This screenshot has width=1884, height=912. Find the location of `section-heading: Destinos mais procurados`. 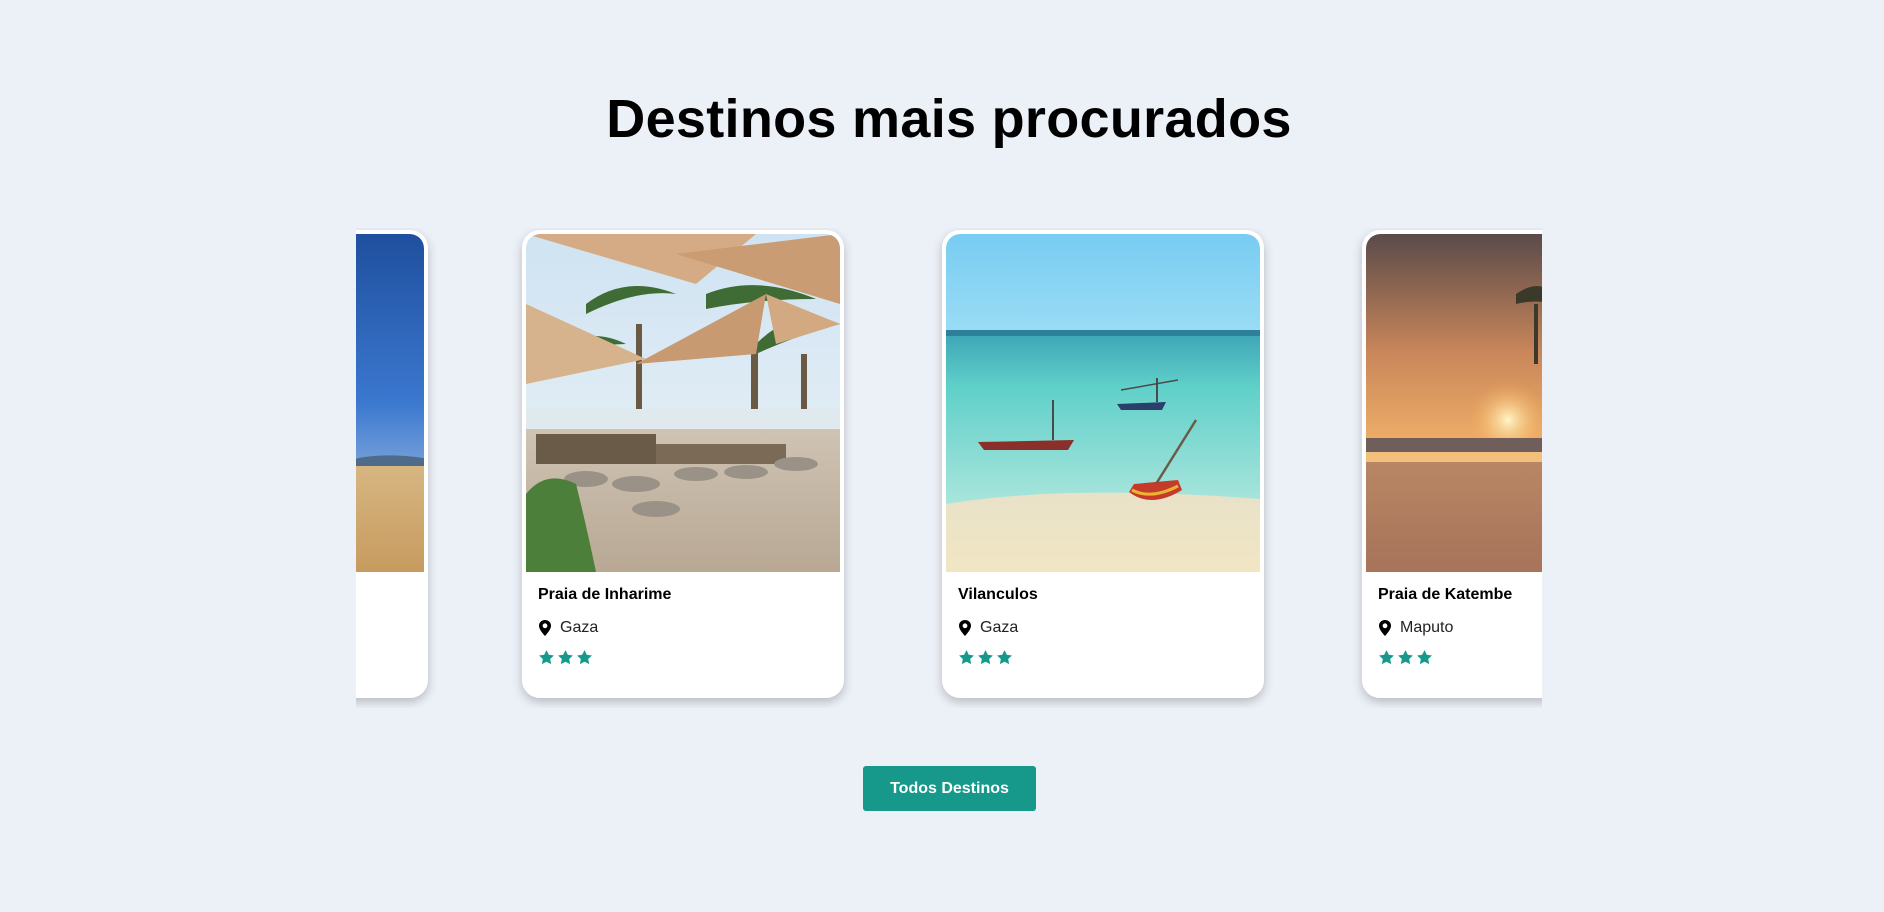

section-heading: Destinos mais procurados is located at coordinates (949, 119).